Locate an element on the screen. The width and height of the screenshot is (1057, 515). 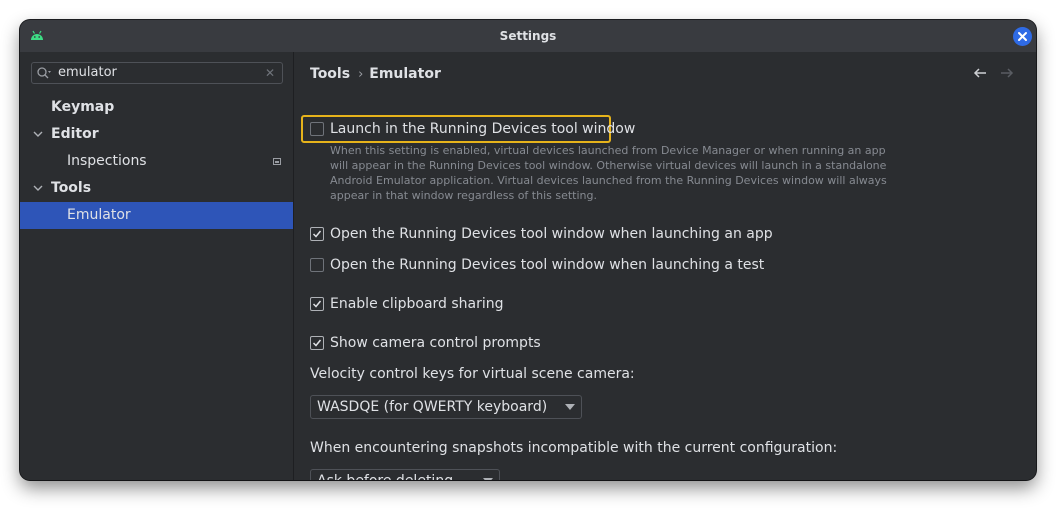
breadcrumb: Tools › Emulator is located at coordinates (375, 74).